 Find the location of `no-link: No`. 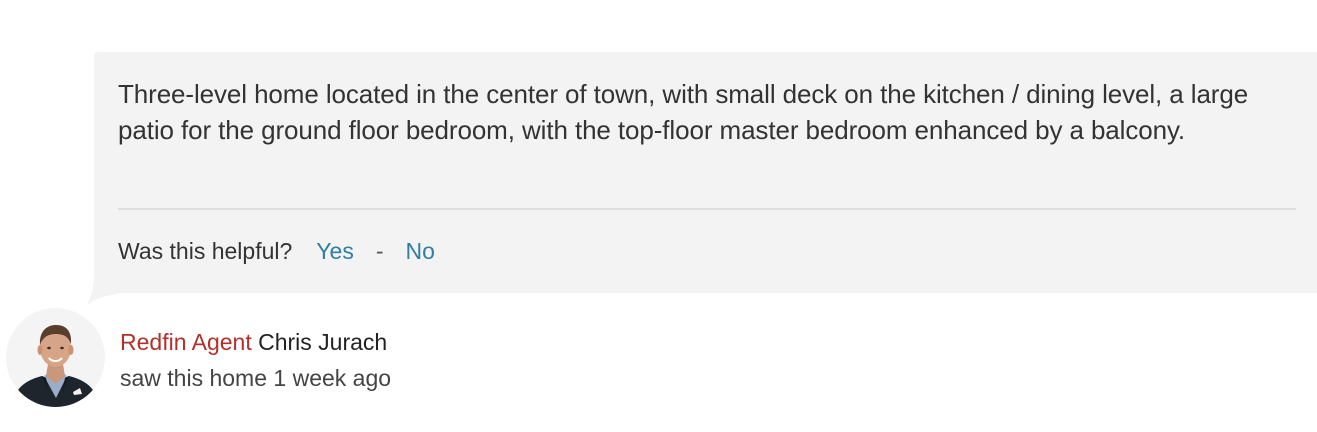

no-link: No is located at coordinates (420, 251).